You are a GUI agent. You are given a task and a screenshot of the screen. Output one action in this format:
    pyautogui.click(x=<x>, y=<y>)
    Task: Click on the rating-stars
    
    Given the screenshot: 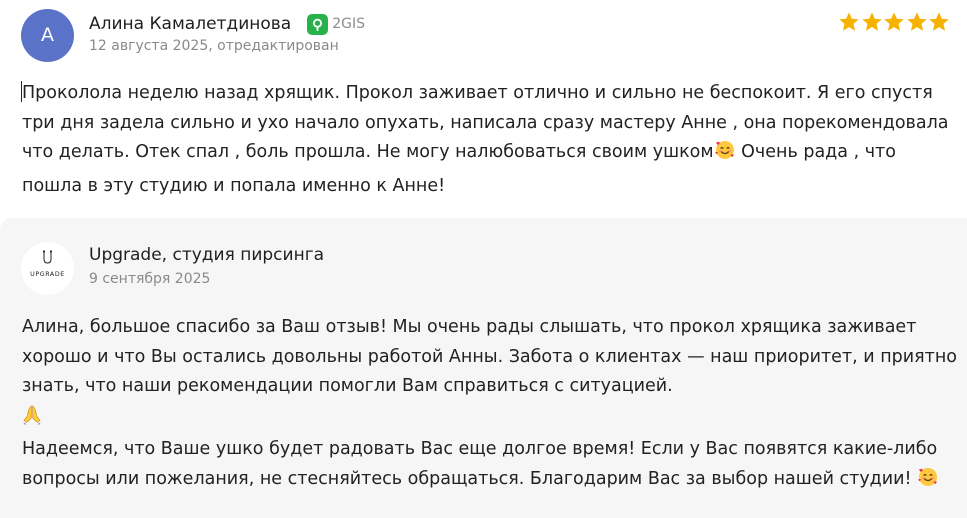 What is the action you would take?
    pyautogui.click(x=894, y=22)
    